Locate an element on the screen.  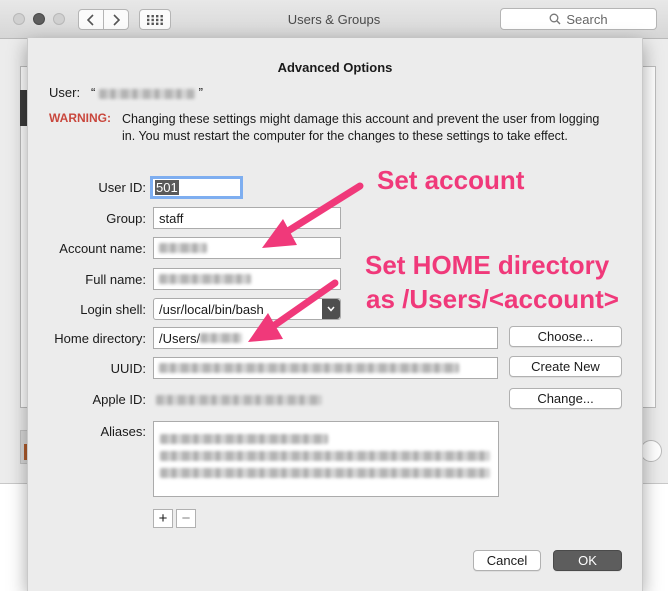
cancel-button: Cancel is located at coordinates (507, 560).